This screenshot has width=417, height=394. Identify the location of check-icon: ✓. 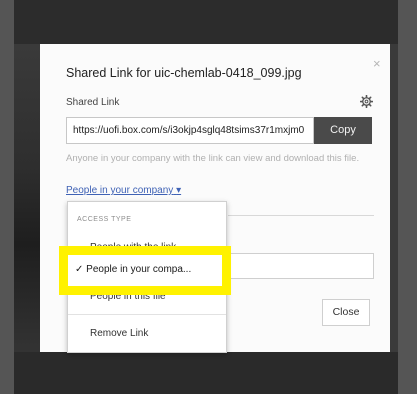
(79, 269).